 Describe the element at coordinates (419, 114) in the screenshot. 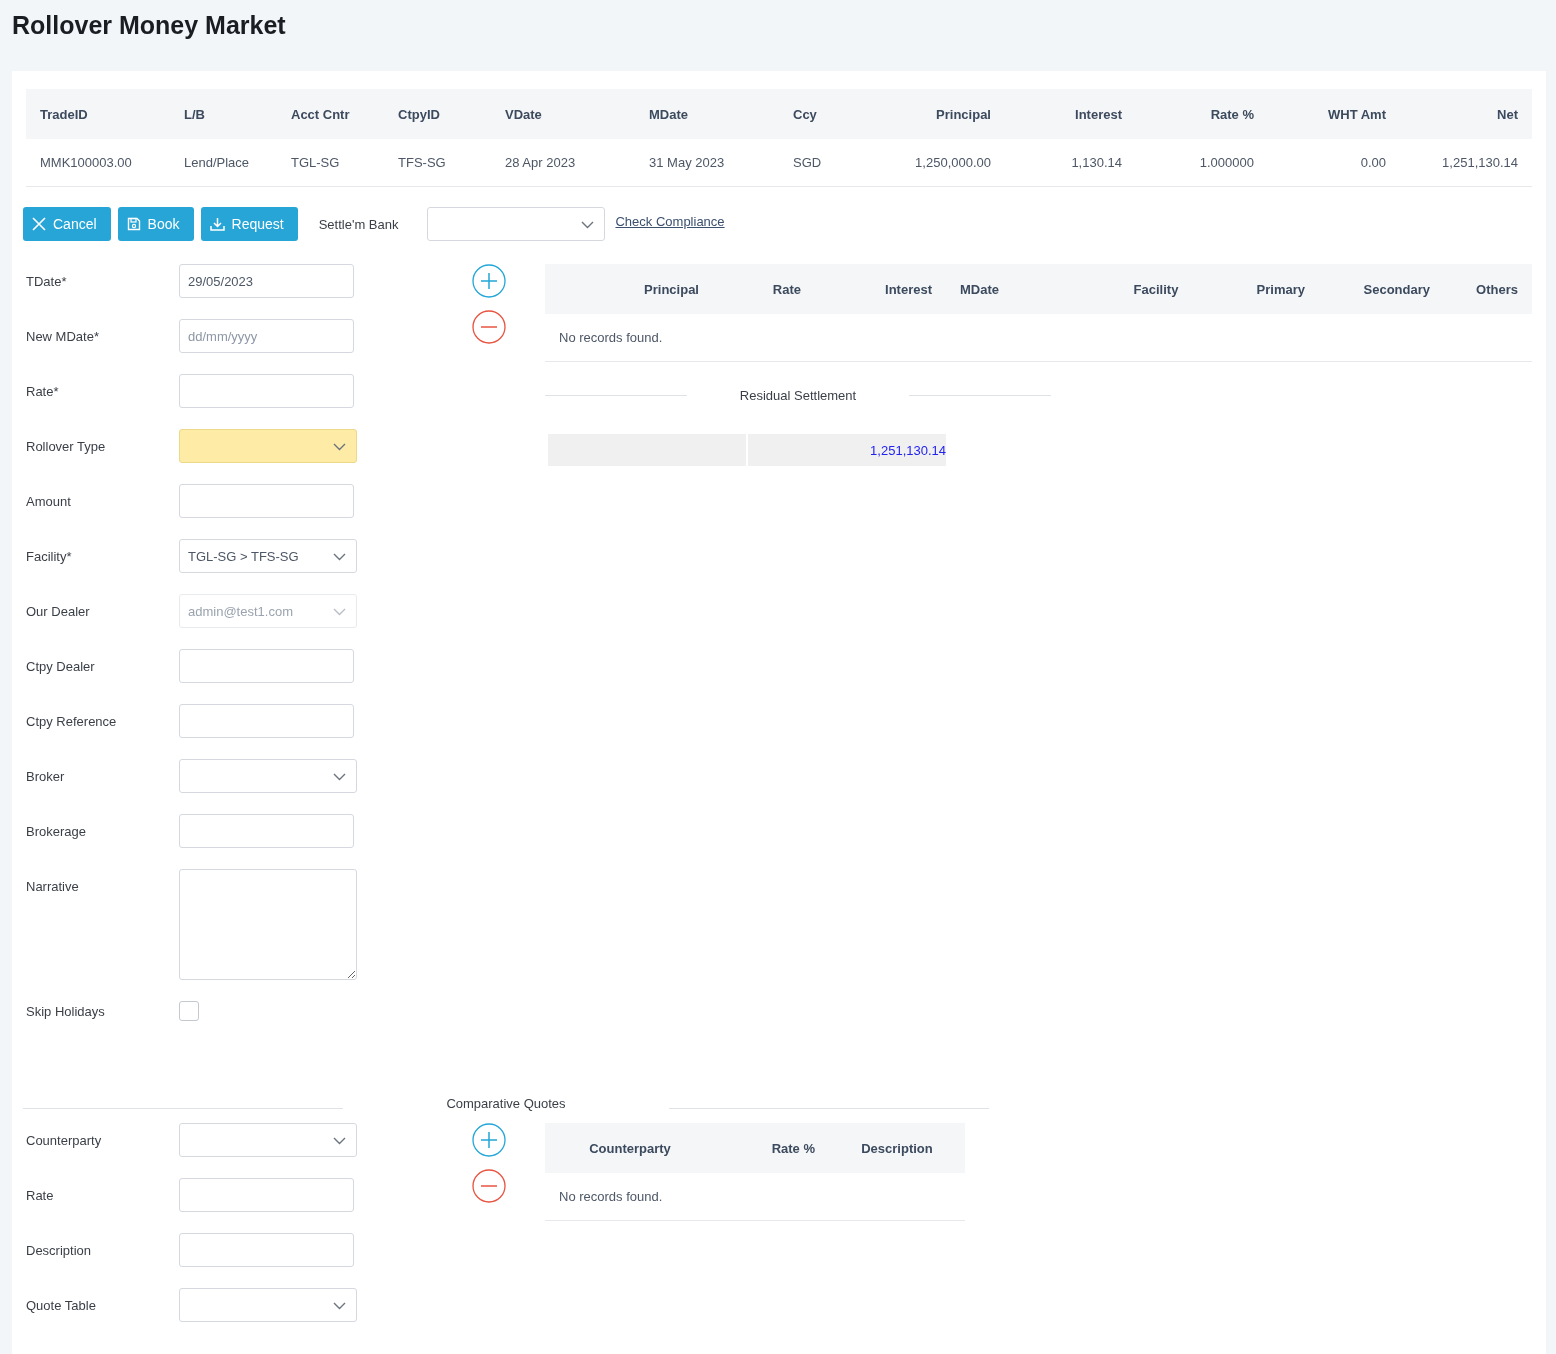

I see `column-header: CtpyID` at that location.